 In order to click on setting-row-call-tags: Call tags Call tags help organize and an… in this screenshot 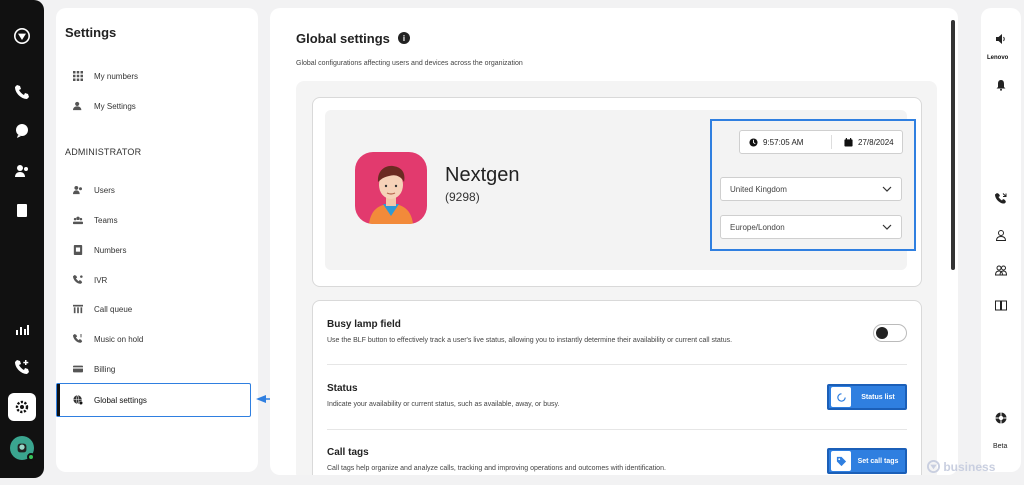, I will do `click(617, 459)`.